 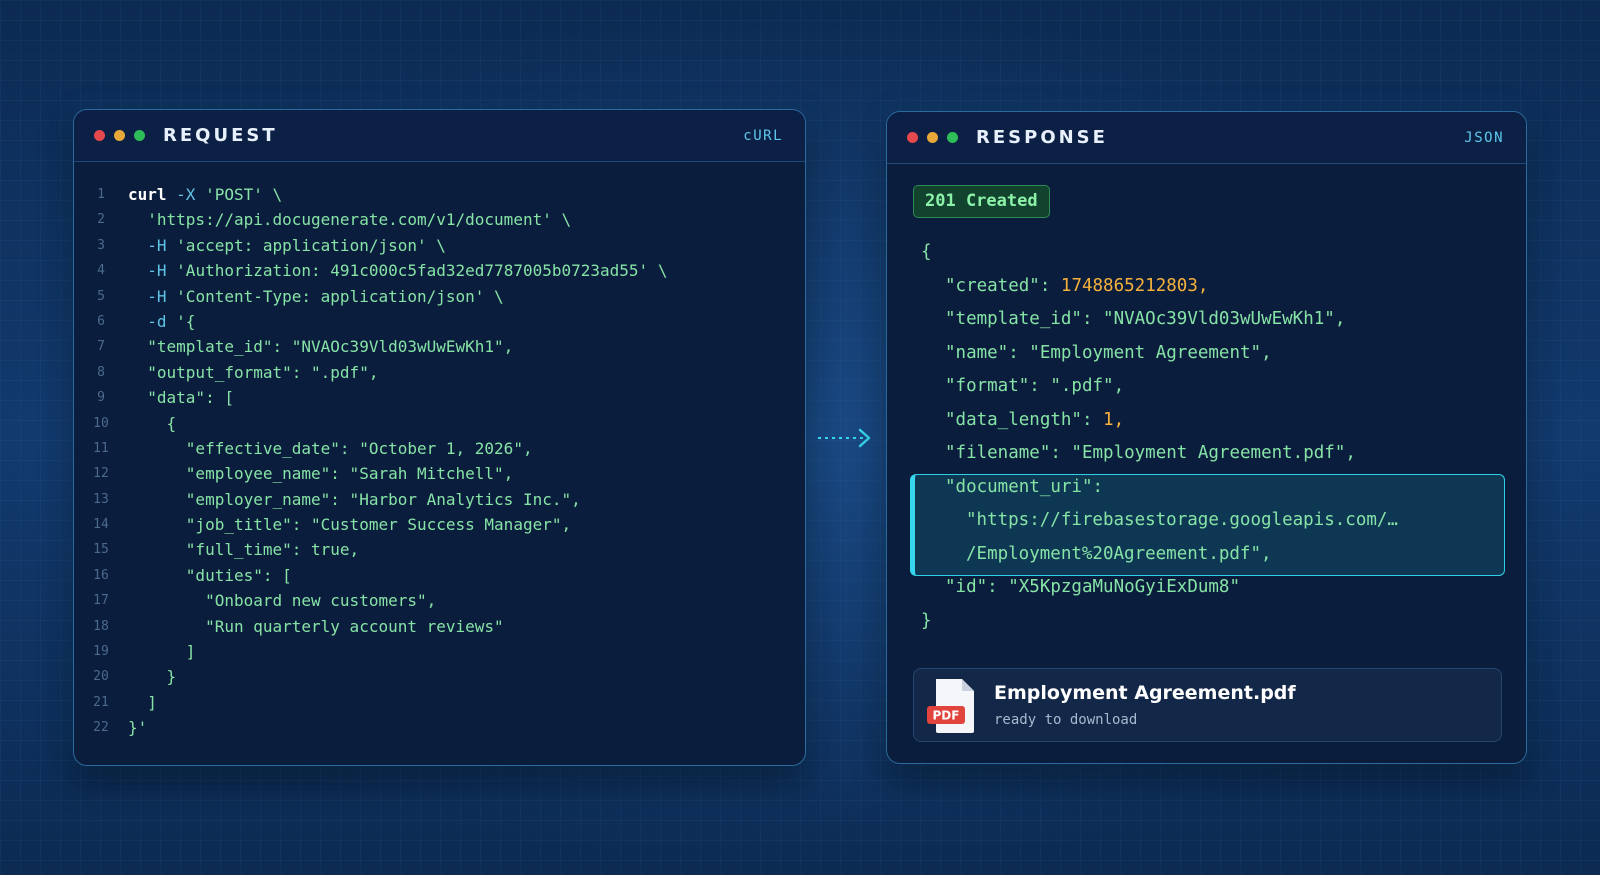 What do you see at coordinates (101, 321) in the screenshot?
I see `line-number: 6` at bounding box center [101, 321].